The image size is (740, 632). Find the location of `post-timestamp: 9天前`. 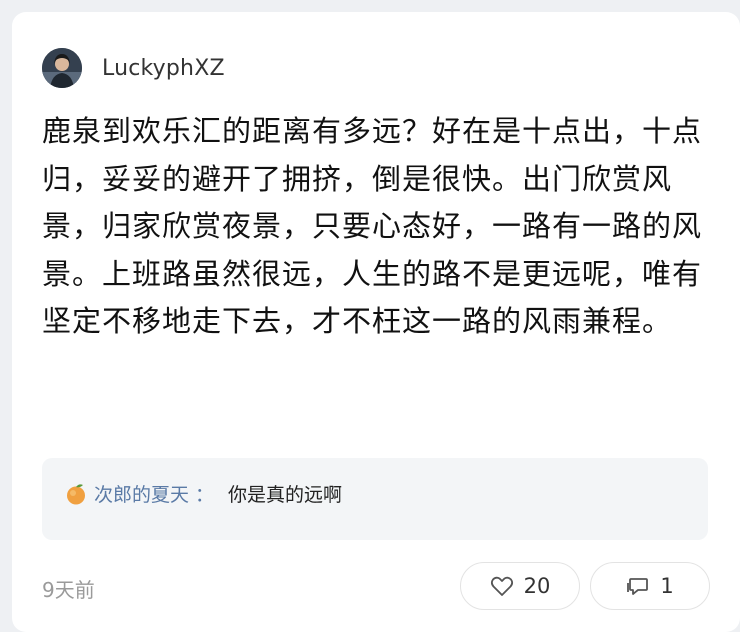

post-timestamp: 9天前 is located at coordinates (68, 590).